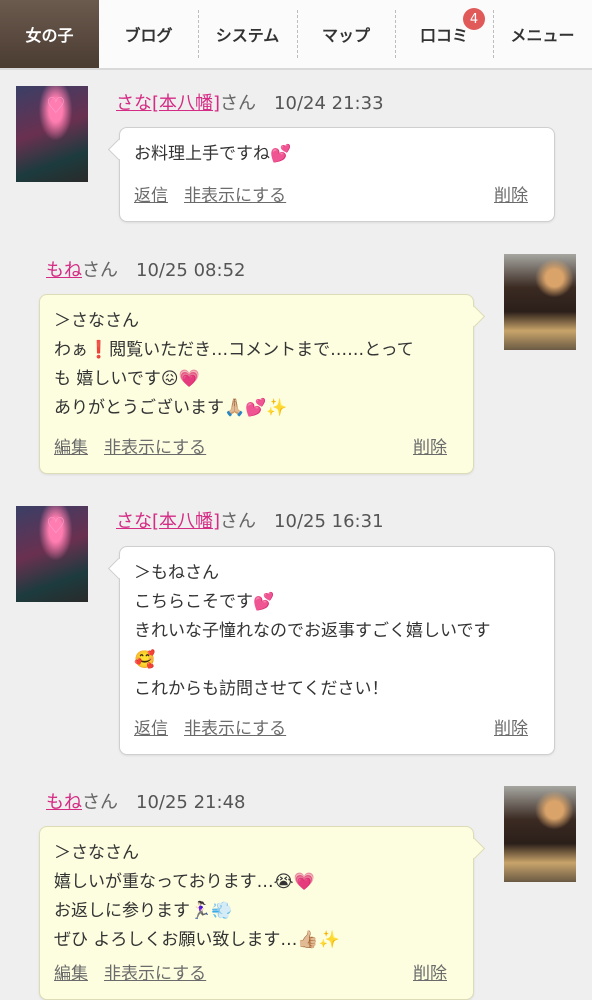  Describe the element at coordinates (191, 802) in the screenshot. I see `timestamp: 10/25 21:48` at that location.